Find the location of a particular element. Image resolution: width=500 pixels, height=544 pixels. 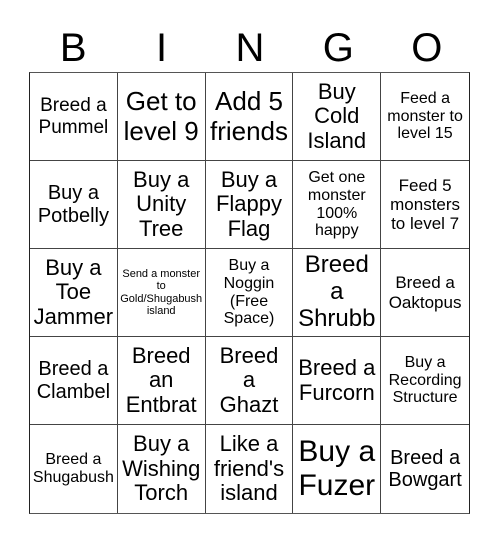

cell-text: Buy a Recording Structure is located at coordinates (425, 380).